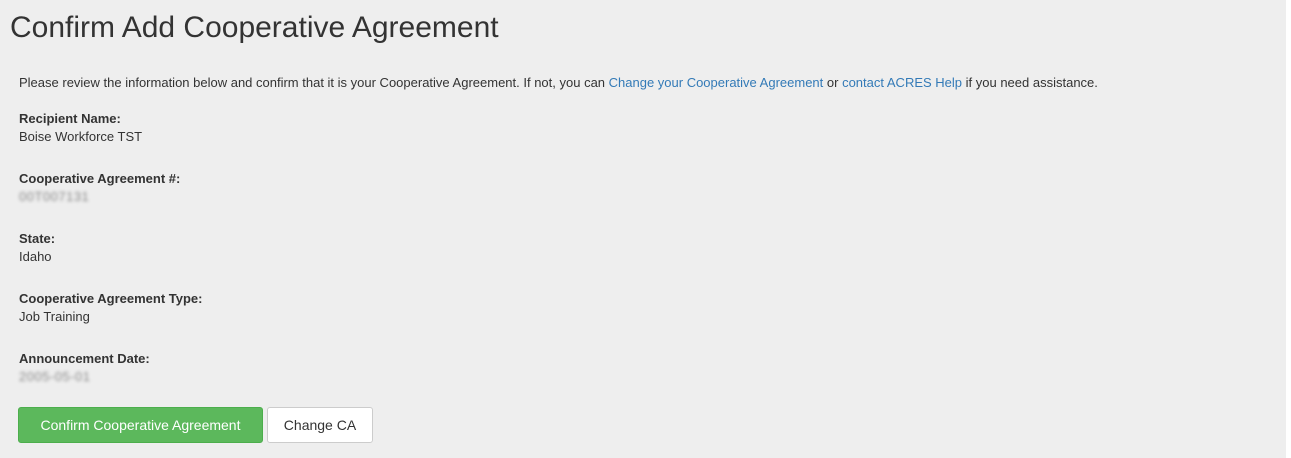  Describe the element at coordinates (1030, 82) in the screenshot. I see `intro-text-after: if you need assistance.` at that location.